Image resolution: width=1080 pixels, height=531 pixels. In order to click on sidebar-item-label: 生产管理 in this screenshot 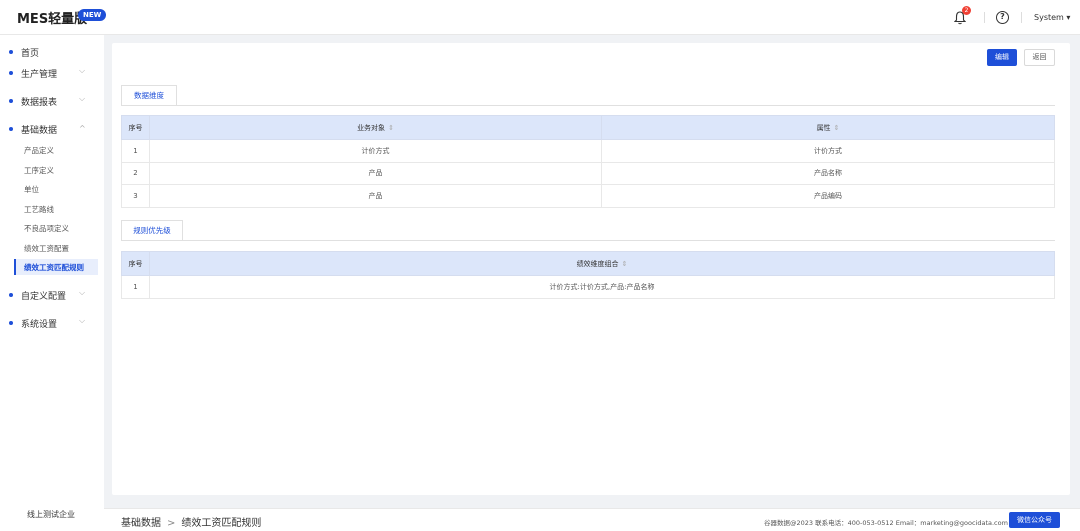, I will do `click(39, 75)`.